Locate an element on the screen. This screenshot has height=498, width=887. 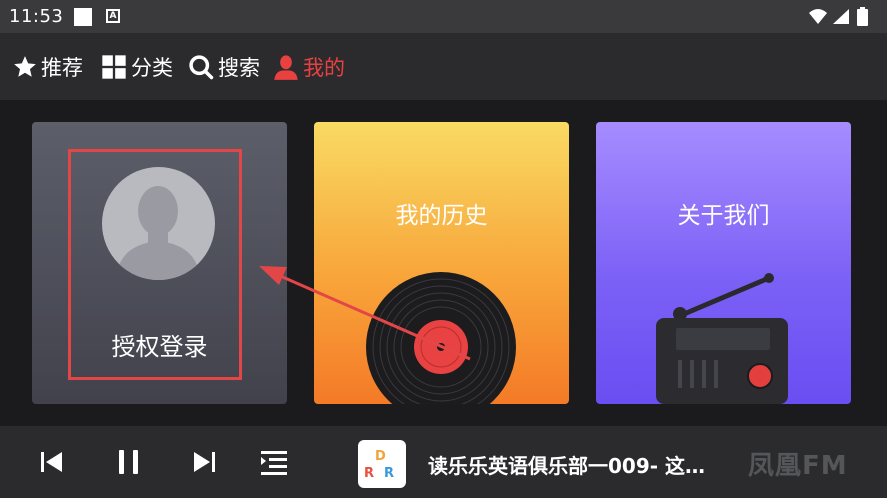
drr-logo: D R R is located at coordinates (379, 465).